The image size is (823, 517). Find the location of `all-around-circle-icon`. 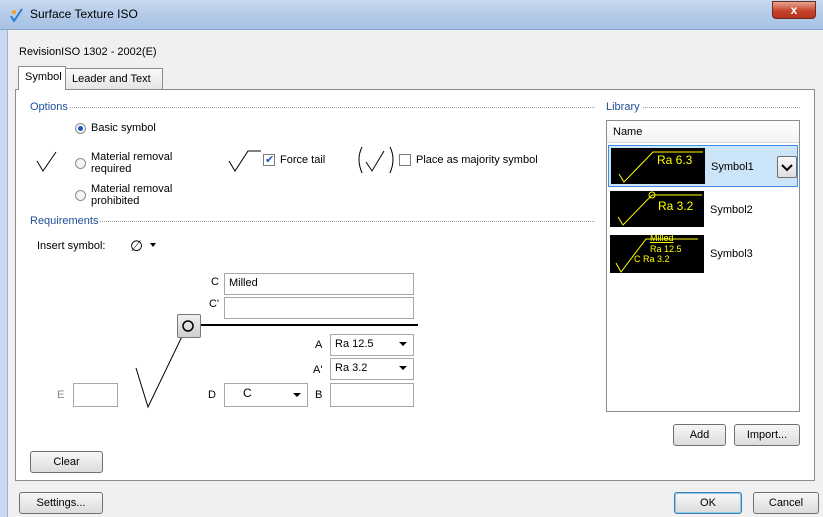

all-around-circle-icon is located at coordinates (188, 326).